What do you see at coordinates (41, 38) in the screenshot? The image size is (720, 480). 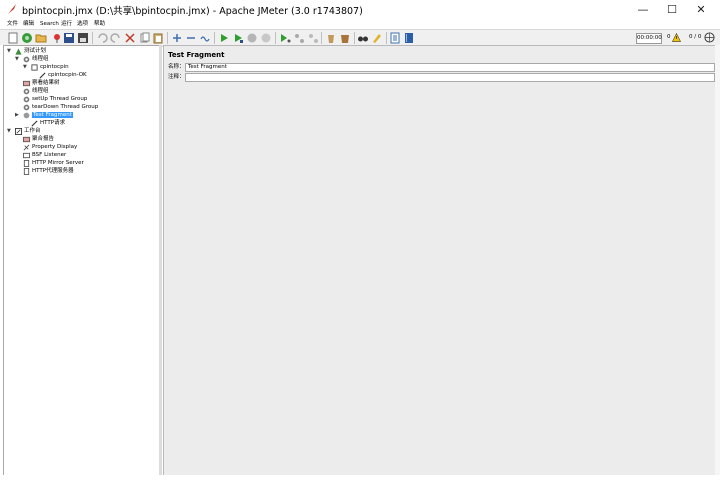 I see `open-folder-icon` at bounding box center [41, 38].